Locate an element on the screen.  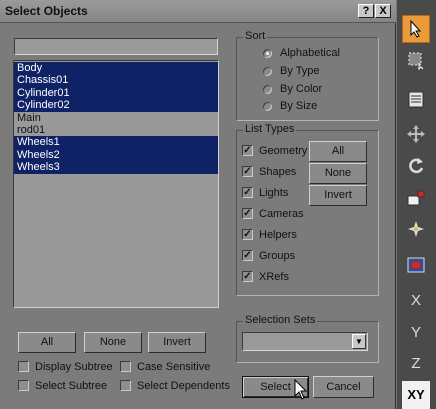
display-subtree-checkbox is located at coordinates (23, 366).